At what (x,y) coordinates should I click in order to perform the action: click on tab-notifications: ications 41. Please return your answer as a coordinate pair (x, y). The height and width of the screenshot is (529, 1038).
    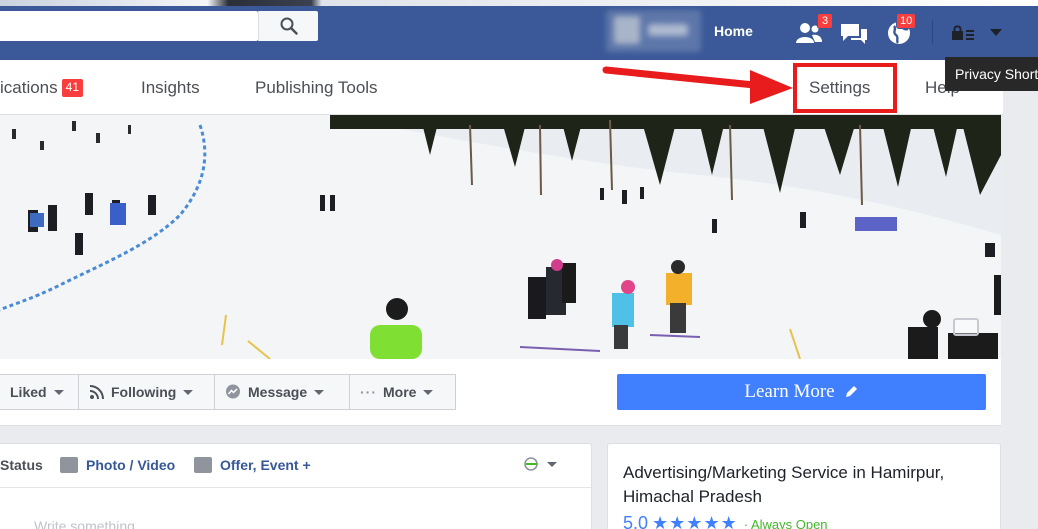
    Looking at the image, I should click on (41, 88).